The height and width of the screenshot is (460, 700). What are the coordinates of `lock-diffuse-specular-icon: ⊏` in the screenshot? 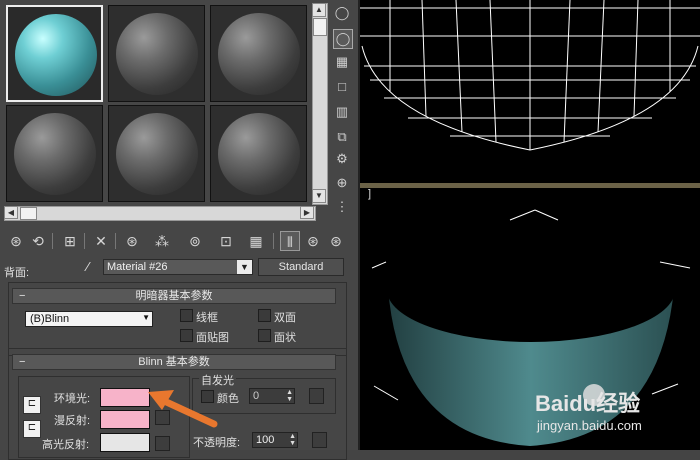 It's located at (32, 429).